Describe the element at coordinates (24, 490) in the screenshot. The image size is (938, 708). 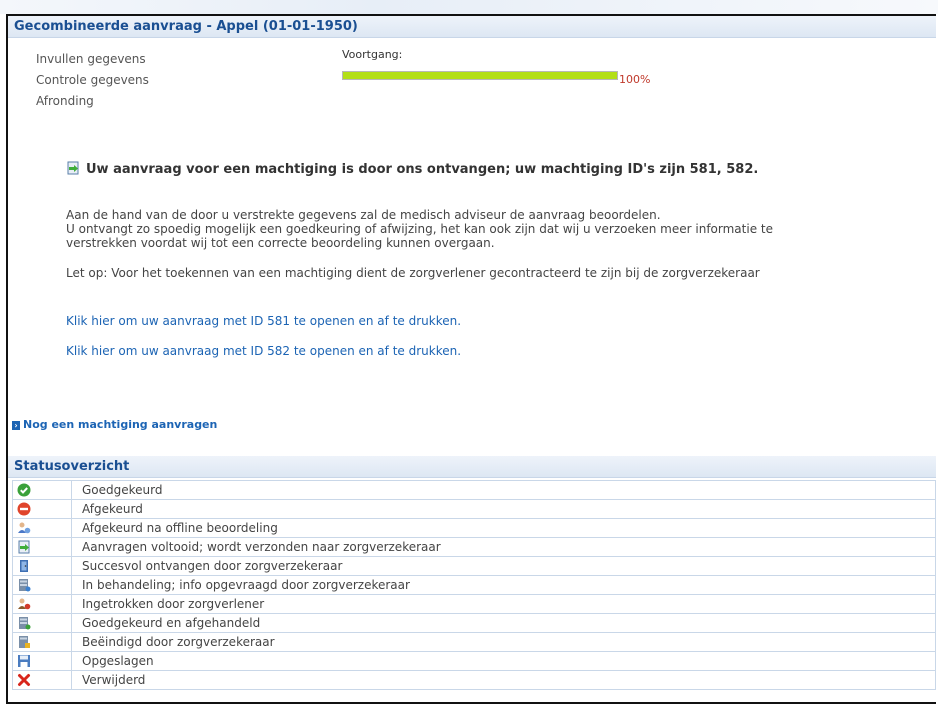
I see `check-circle-icon` at that location.